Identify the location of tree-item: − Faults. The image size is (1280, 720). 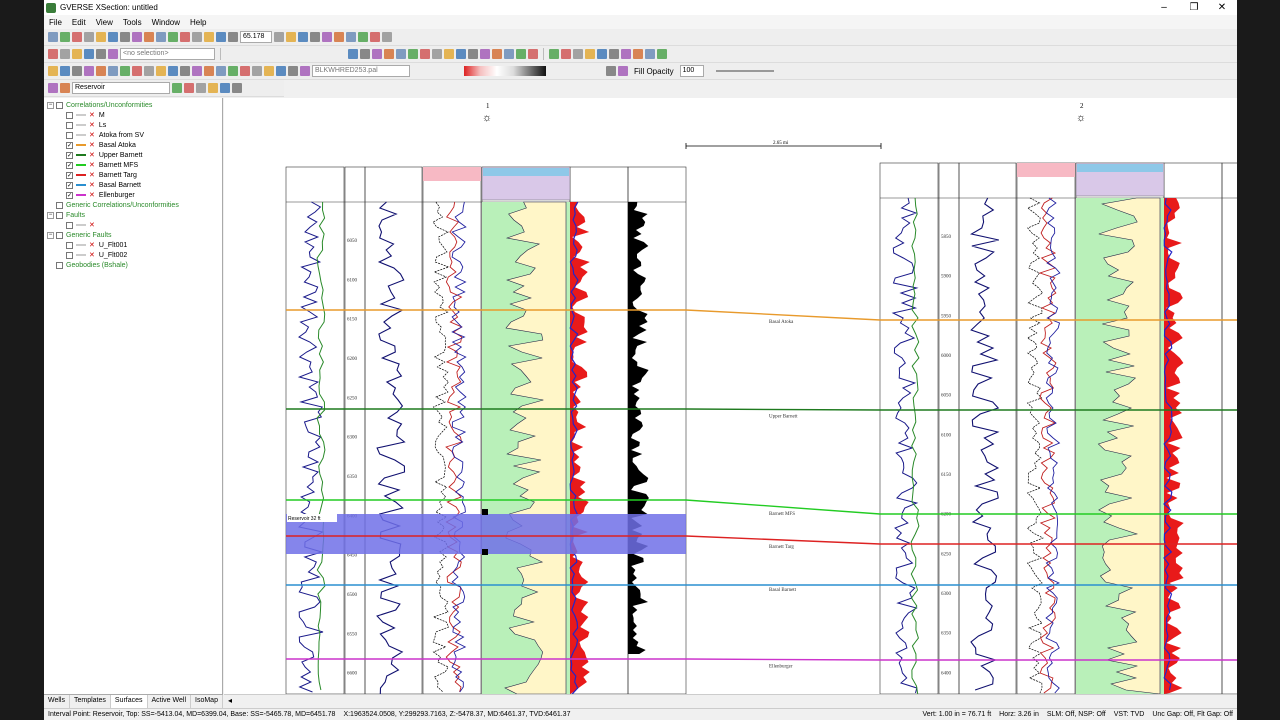
(66, 215).